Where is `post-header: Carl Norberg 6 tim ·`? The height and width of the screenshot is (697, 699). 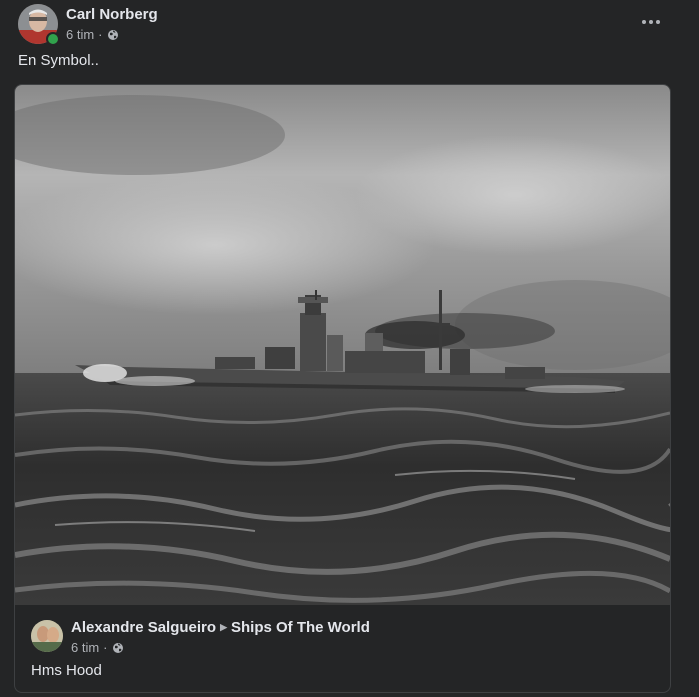 post-header: Carl Norberg 6 tim · is located at coordinates (353, 25).